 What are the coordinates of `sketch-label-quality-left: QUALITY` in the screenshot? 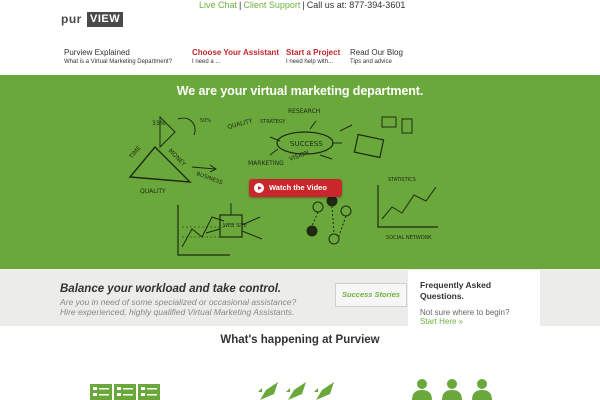 It's located at (153, 191).